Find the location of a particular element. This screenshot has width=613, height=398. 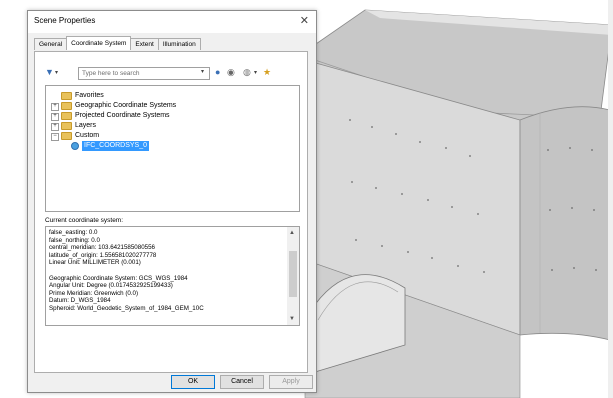

info-line: latitude_of_origin: 1.556581020277778 is located at coordinates (103, 255).